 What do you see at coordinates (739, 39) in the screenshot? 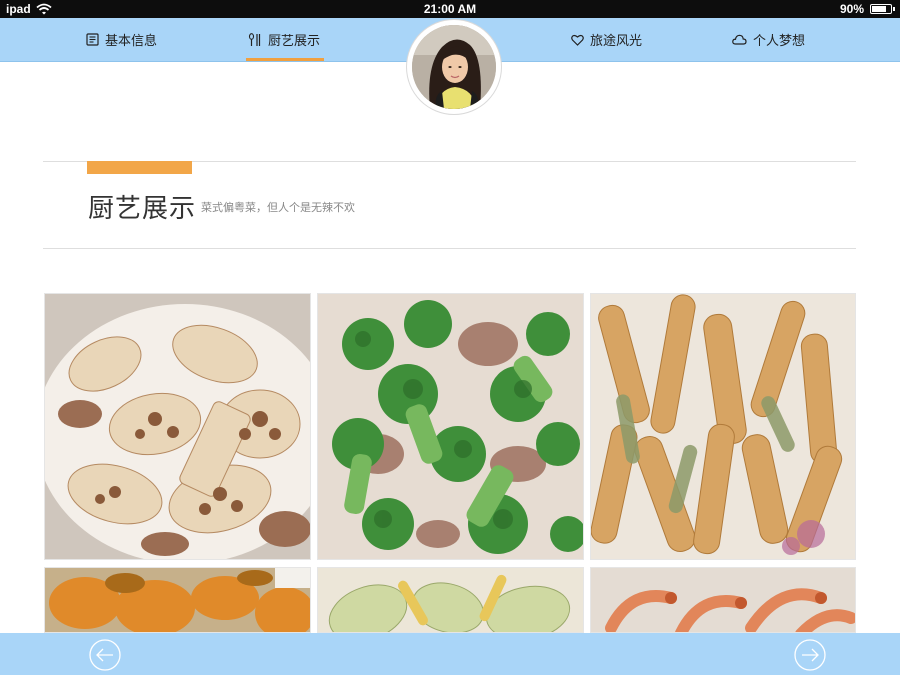
I see `cloud-icon` at bounding box center [739, 39].